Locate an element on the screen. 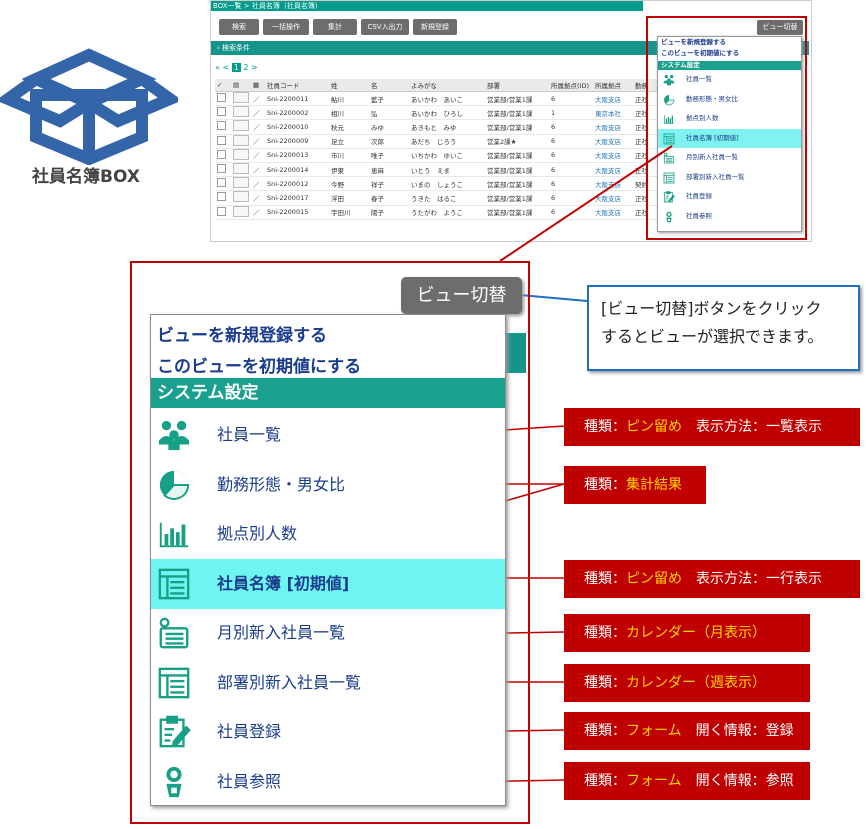 Image resolution: width=866 pixels, height=829 pixels. view-menu-item: 社員一覧 is located at coordinates (328, 435).